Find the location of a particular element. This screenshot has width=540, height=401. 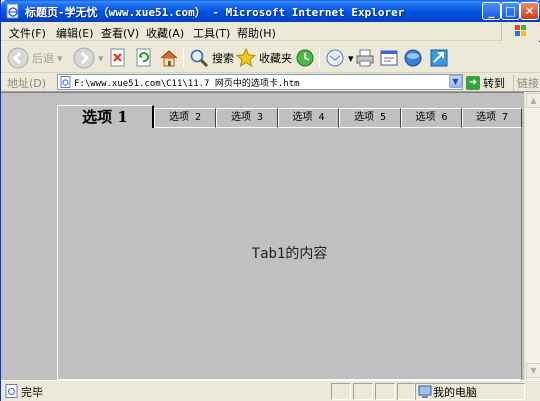

toolbar: 后退 ▾ ▾ 搜索 收藏夹 ▾ is located at coordinates (270, 57).